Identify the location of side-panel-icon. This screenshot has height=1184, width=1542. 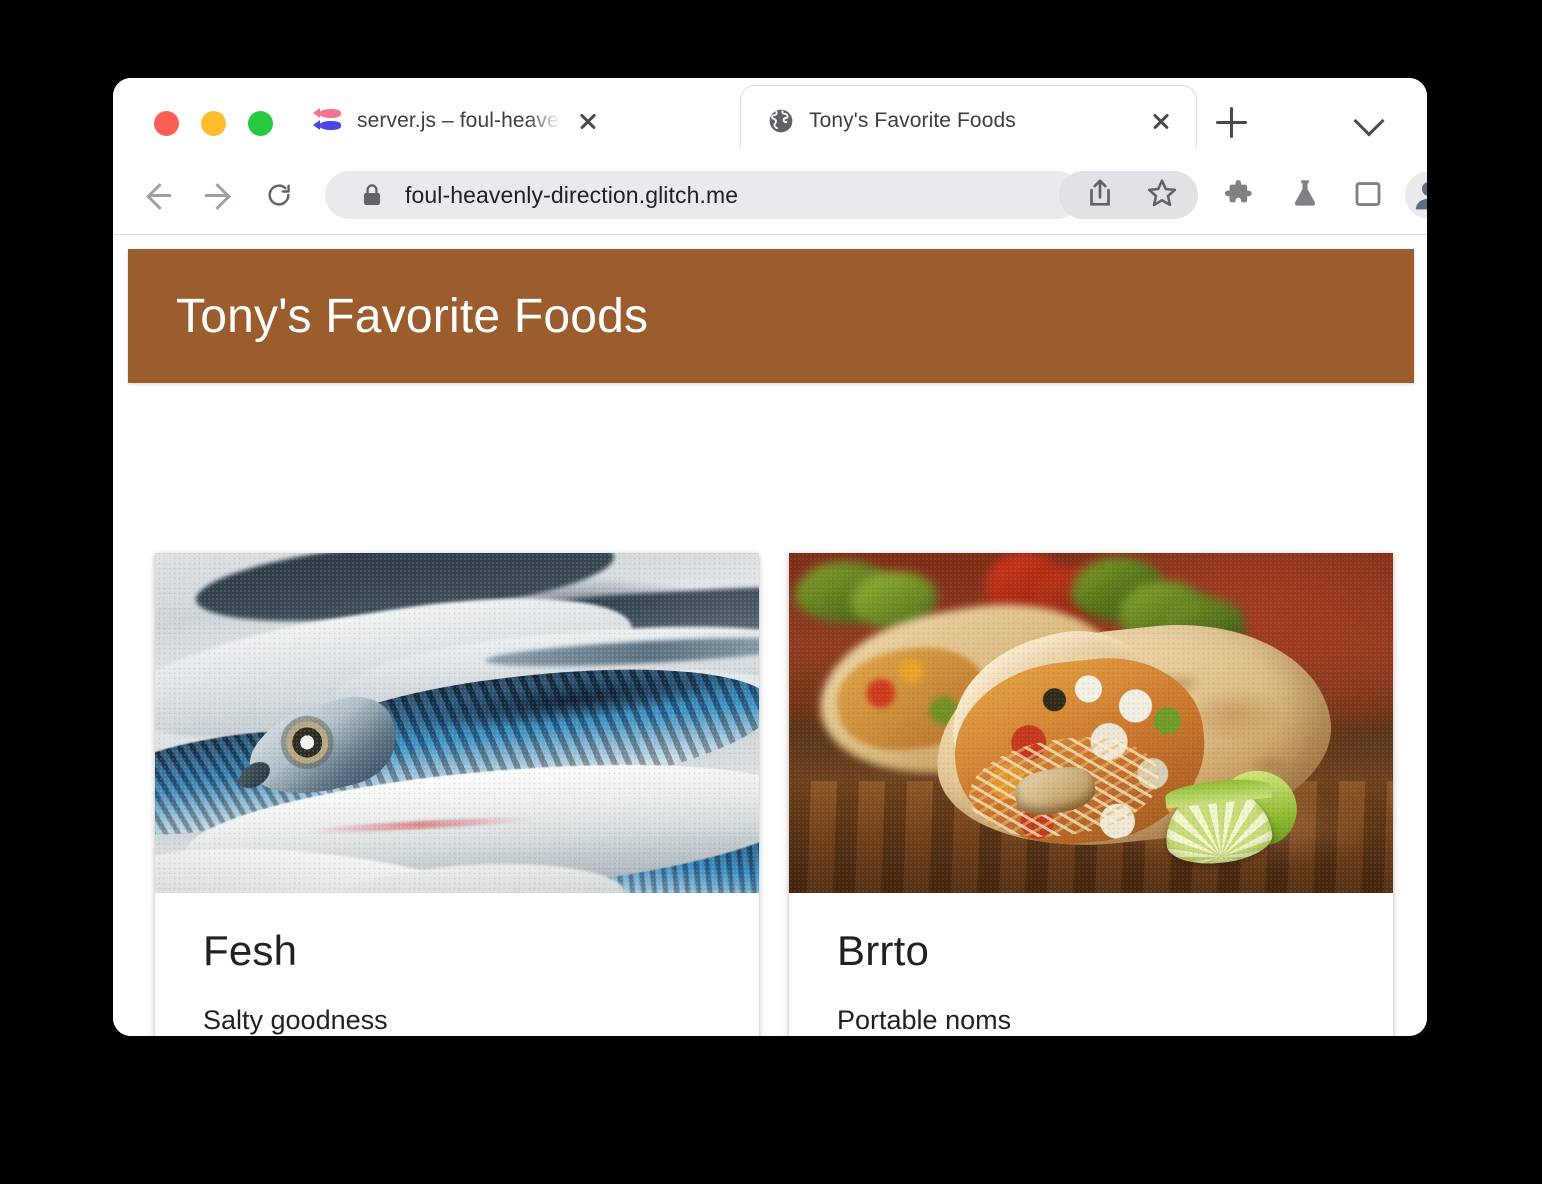
(1370, 196).